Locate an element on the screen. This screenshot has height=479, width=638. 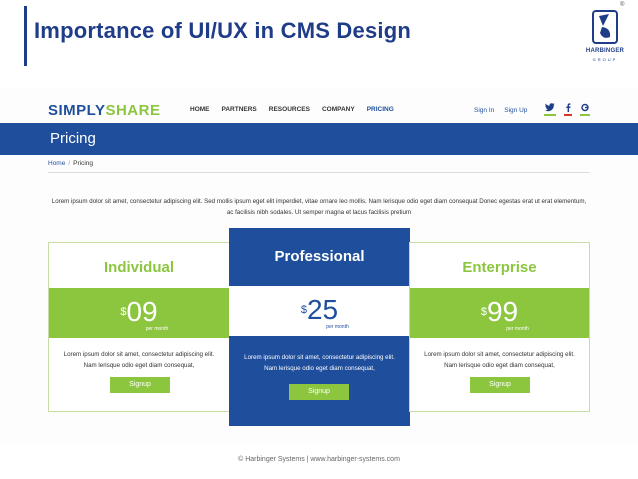
main-nav: HOME PARTNERS RESOURCES COMPANY PRICING is located at coordinates (292, 109).